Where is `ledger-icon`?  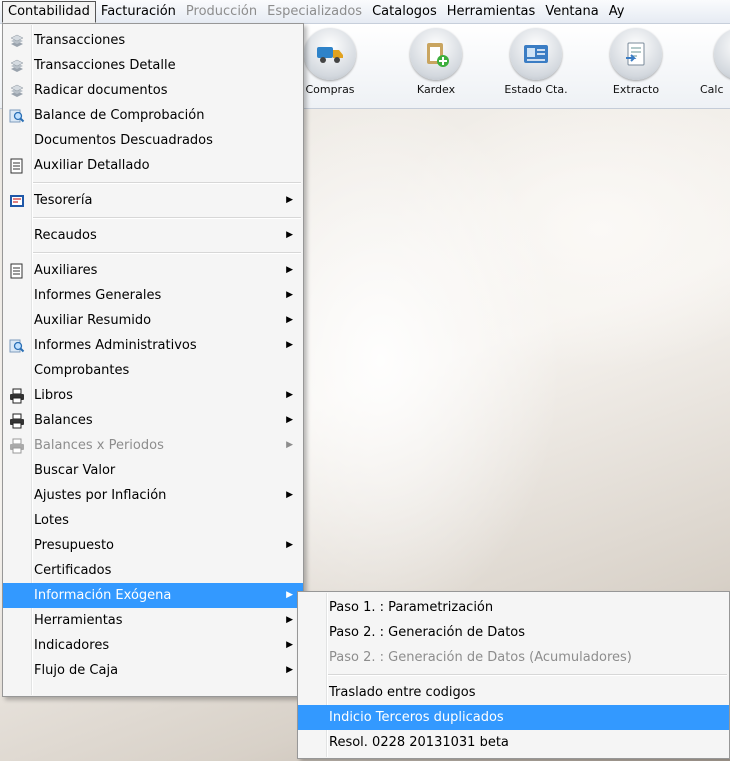
ledger-icon is located at coordinates (17, 166).